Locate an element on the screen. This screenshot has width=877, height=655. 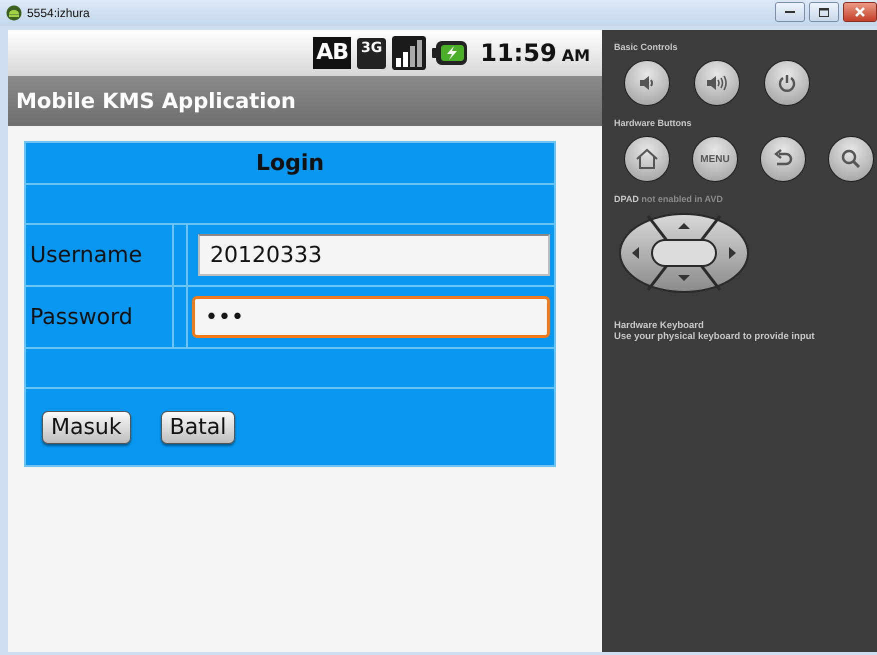
form-button: Masuk is located at coordinates (86, 427).